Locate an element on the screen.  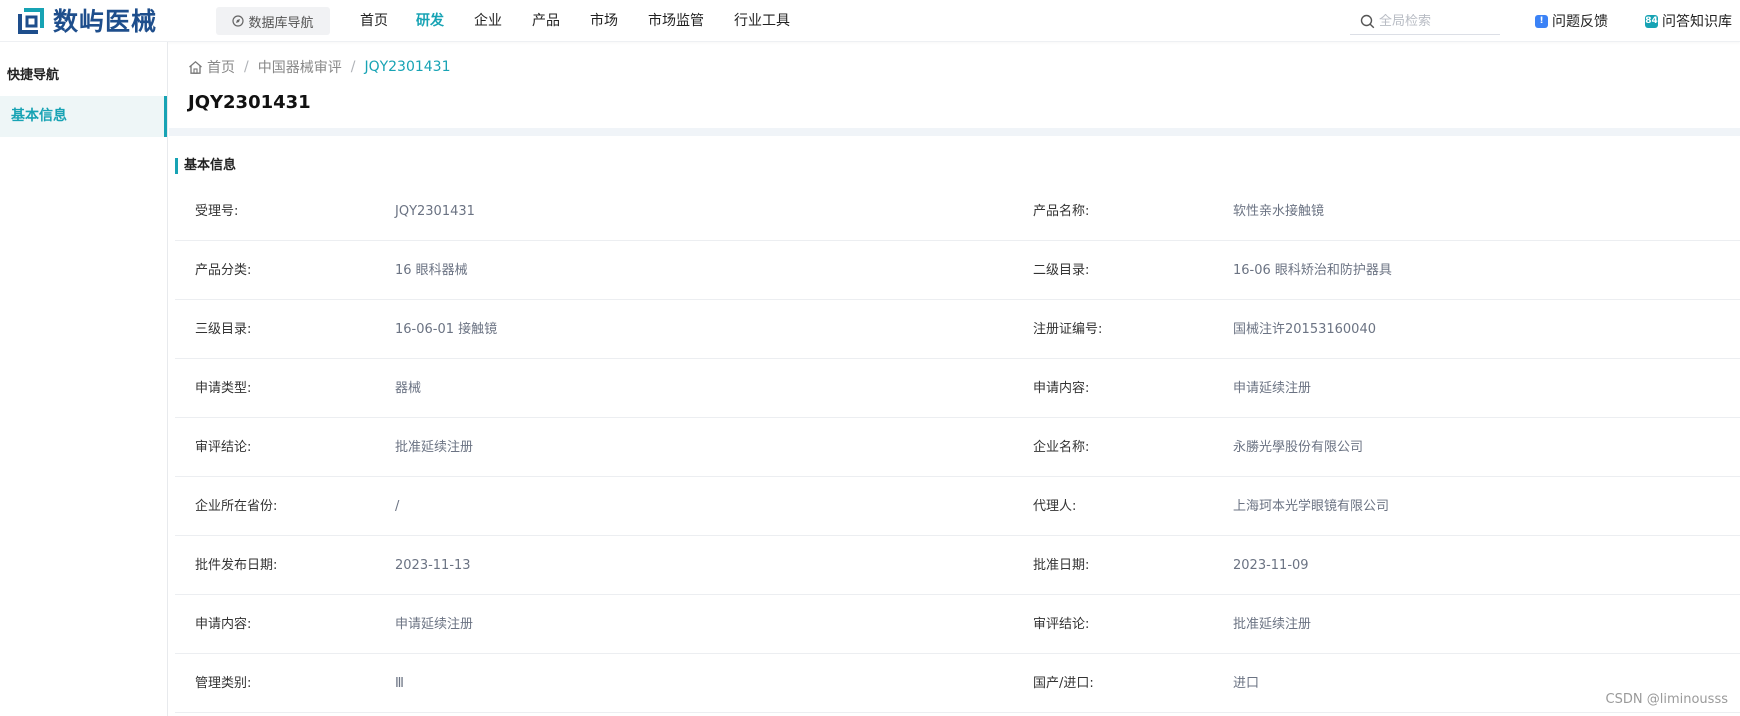
field-value: 国械注许20153160040 is located at coordinates (1304, 329).